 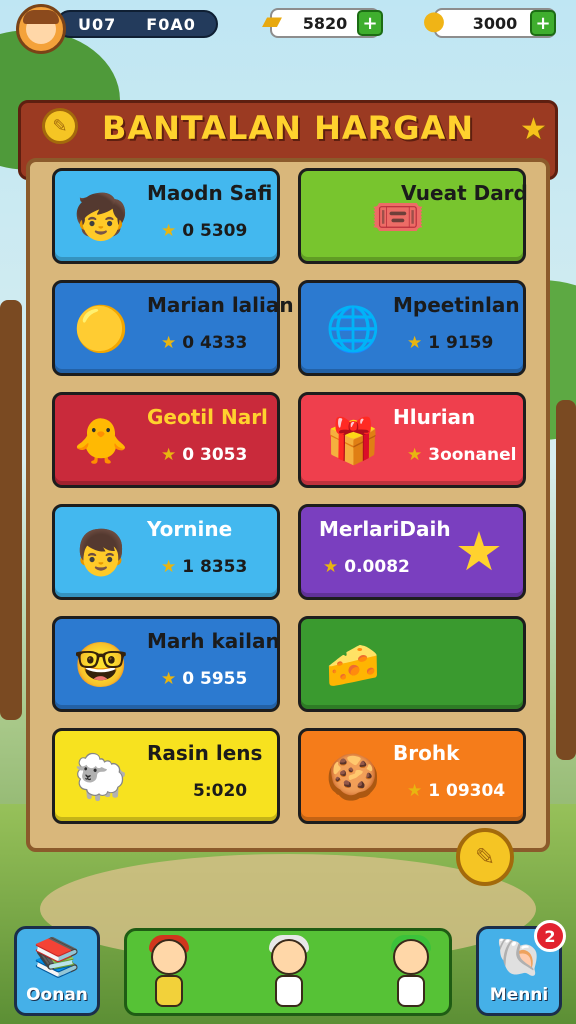 What do you see at coordinates (205, 753) in the screenshot?
I see `card-name: Rasin lens` at bounding box center [205, 753].